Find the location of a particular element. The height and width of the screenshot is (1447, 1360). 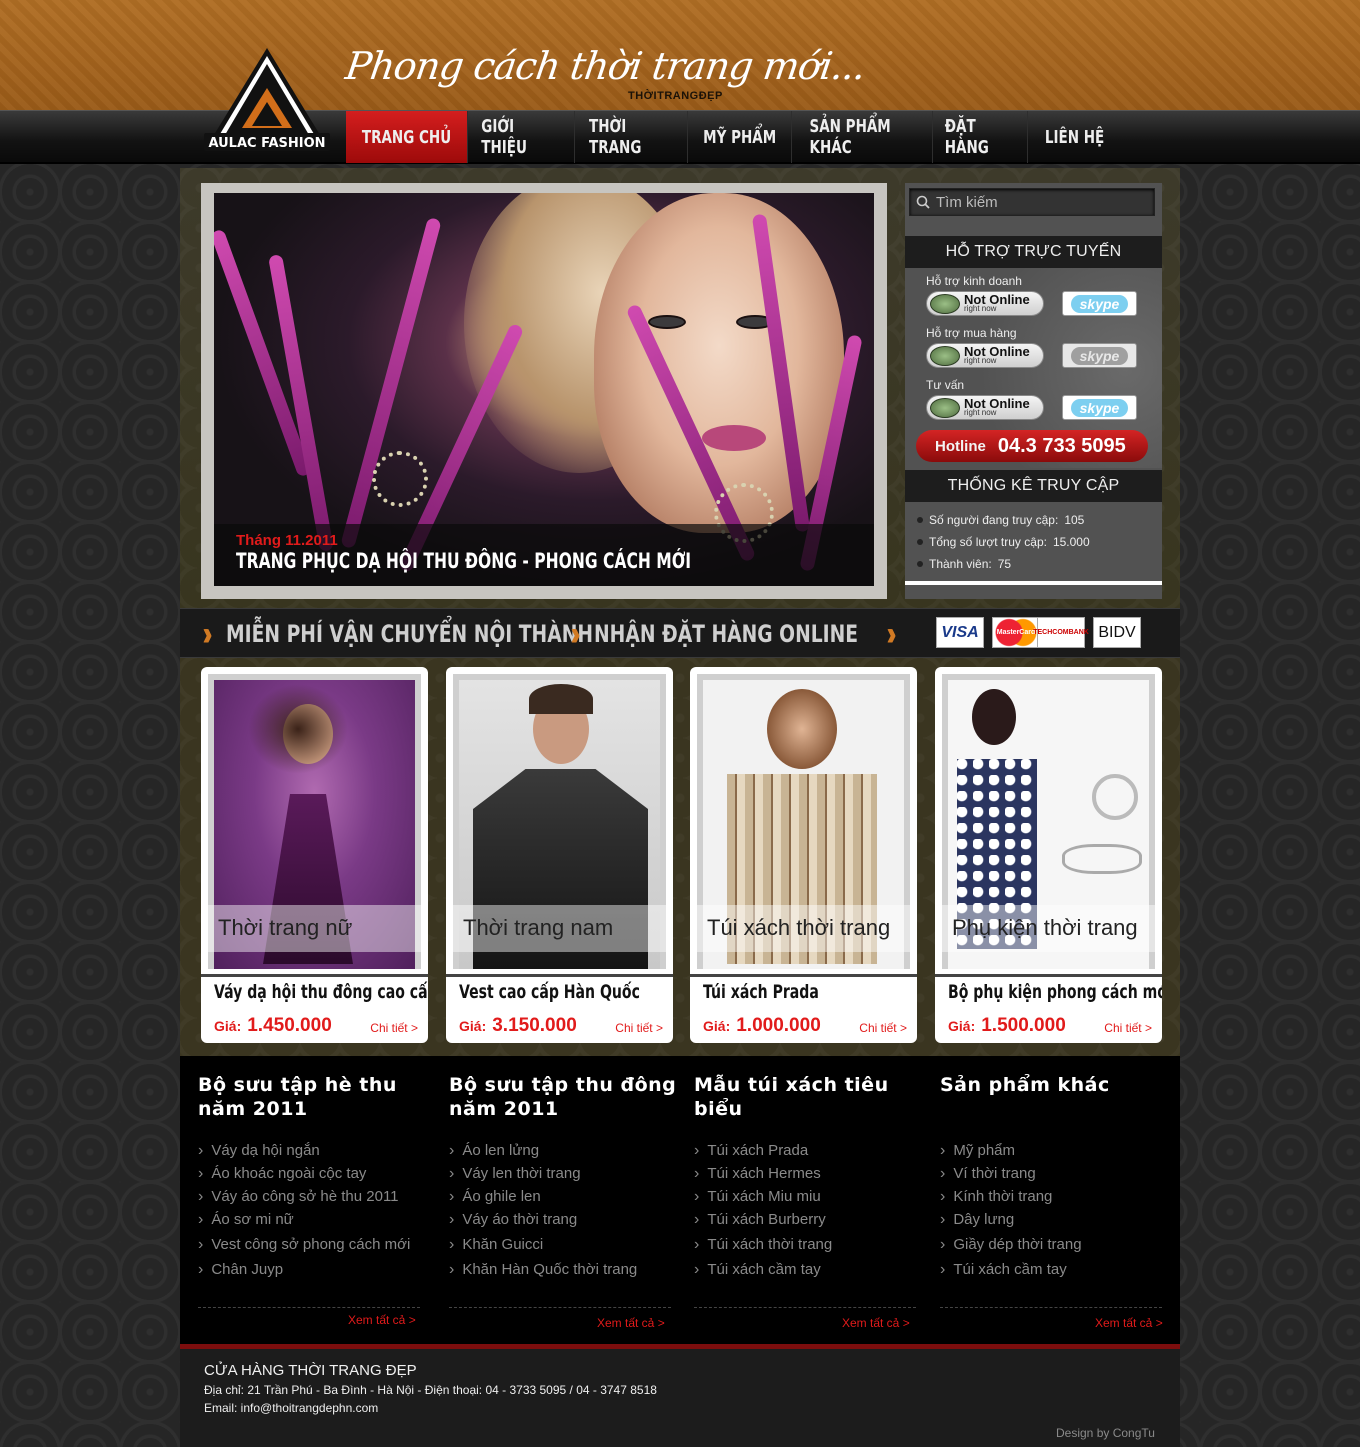

hotline-button: Hotline 04.3 733 5095 is located at coordinates (1032, 446).